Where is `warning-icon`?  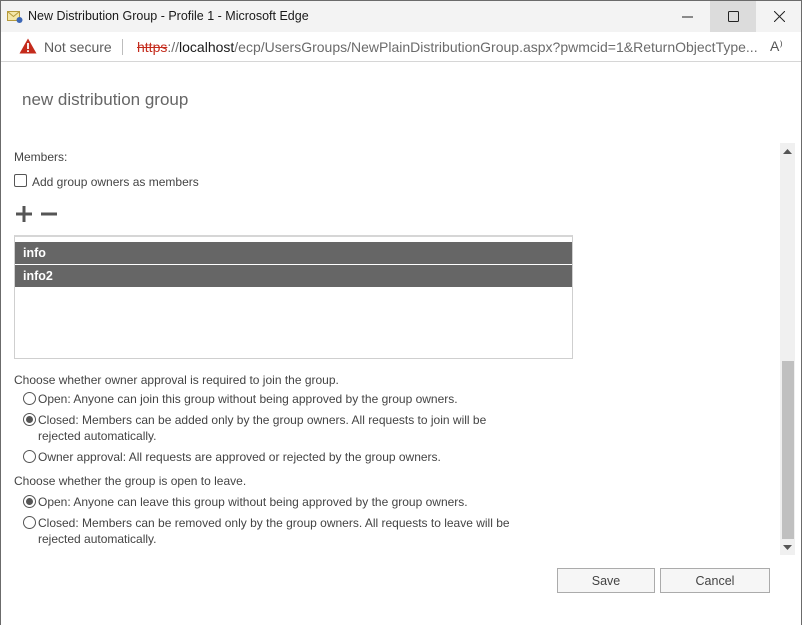 warning-icon is located at coordinates (28, 46).